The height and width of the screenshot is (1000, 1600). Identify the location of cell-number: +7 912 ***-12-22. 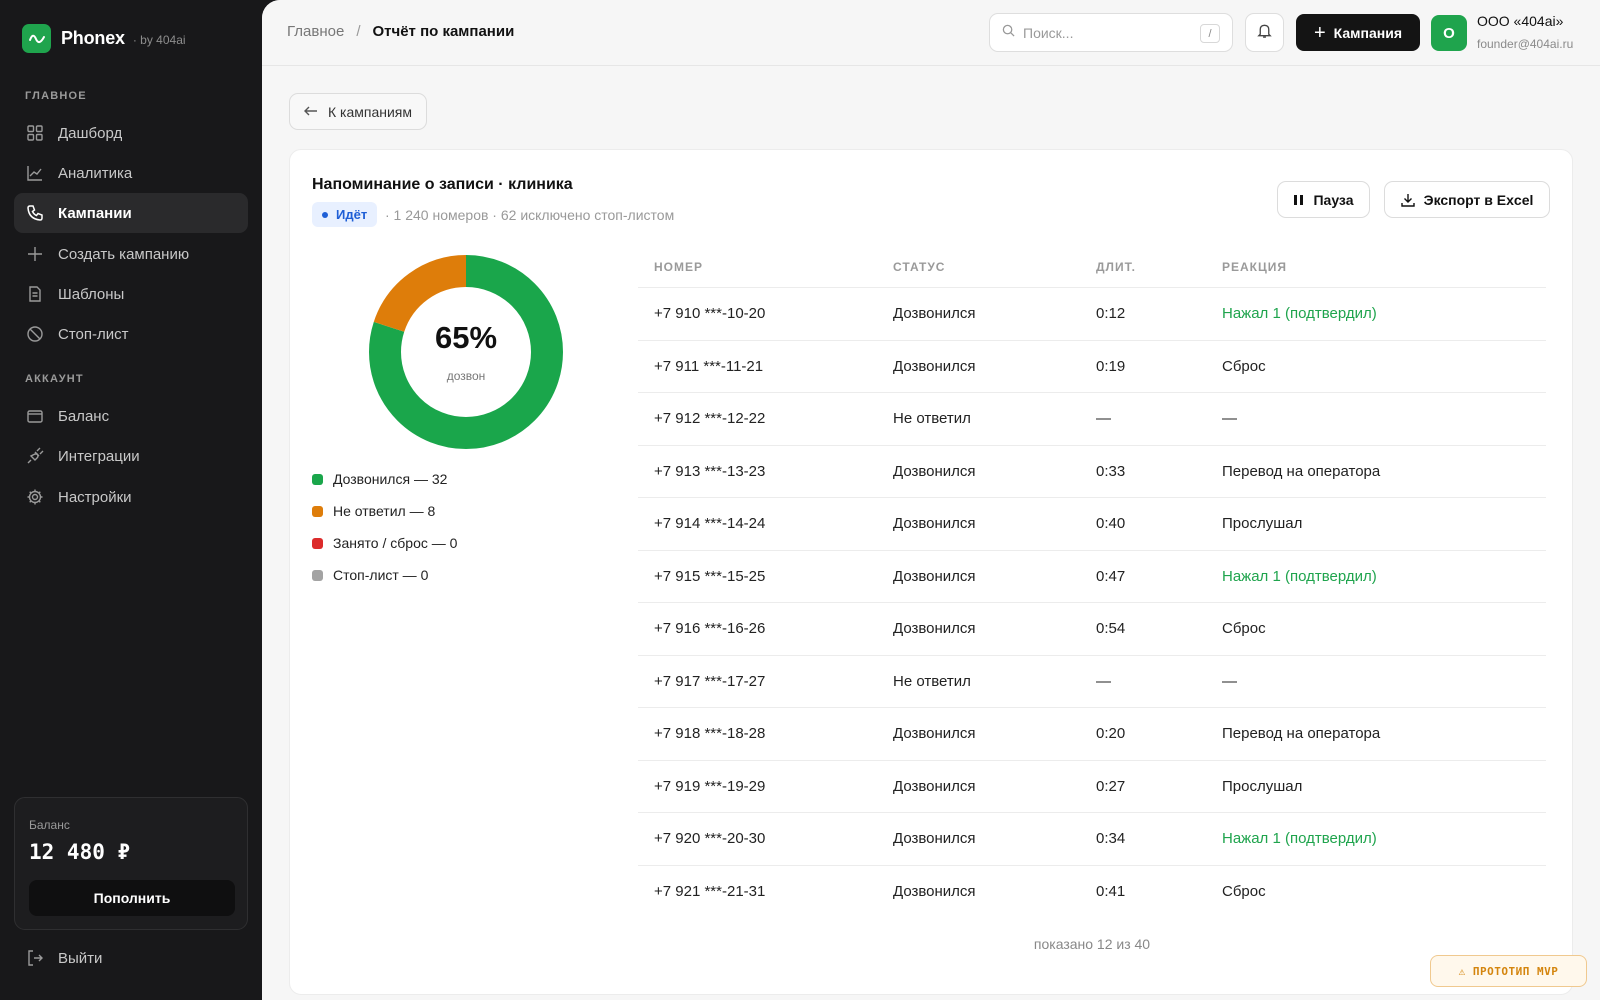
(710, 419).